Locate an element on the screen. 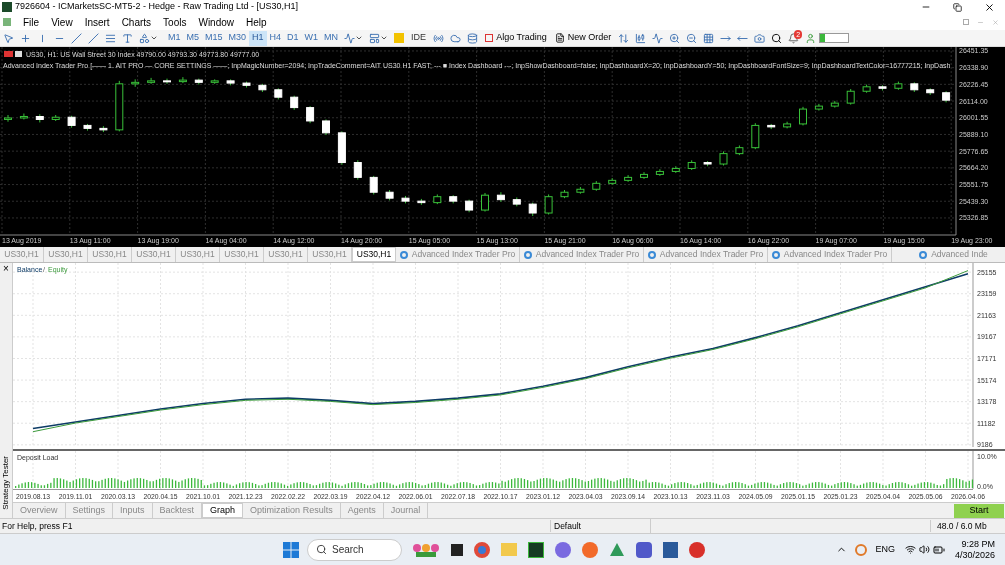 This screenshot has height=565, width=1005. app-icon is located at coordinates (7, 7).